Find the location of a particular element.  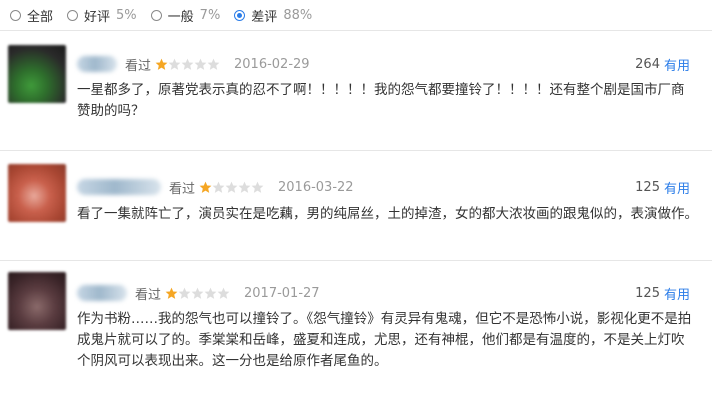

review-date: 2016-03-22 is located at coordinates (316, 187).